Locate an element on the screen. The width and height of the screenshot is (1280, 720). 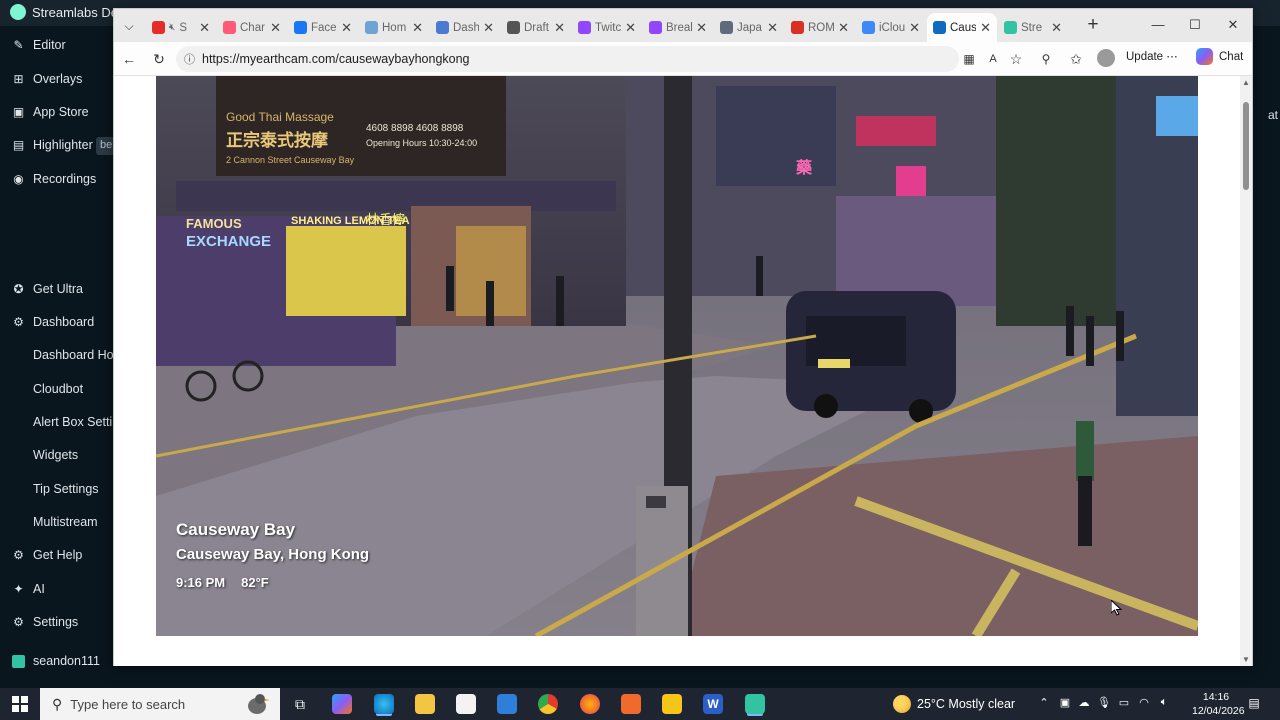
chrome-icon is located at coordinates (548, 704).